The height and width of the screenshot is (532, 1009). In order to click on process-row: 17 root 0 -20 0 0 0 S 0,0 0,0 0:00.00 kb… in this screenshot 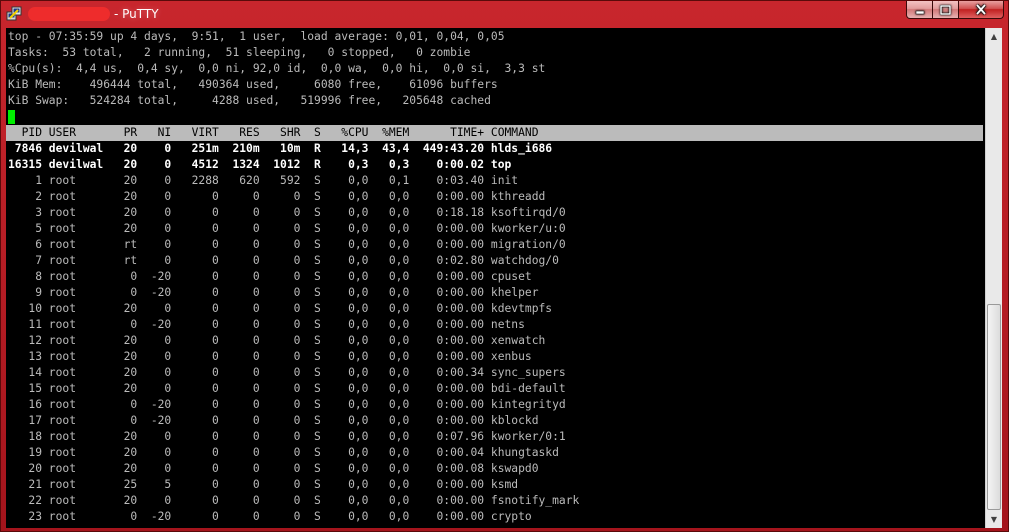, I will do `click(273, 420)`.